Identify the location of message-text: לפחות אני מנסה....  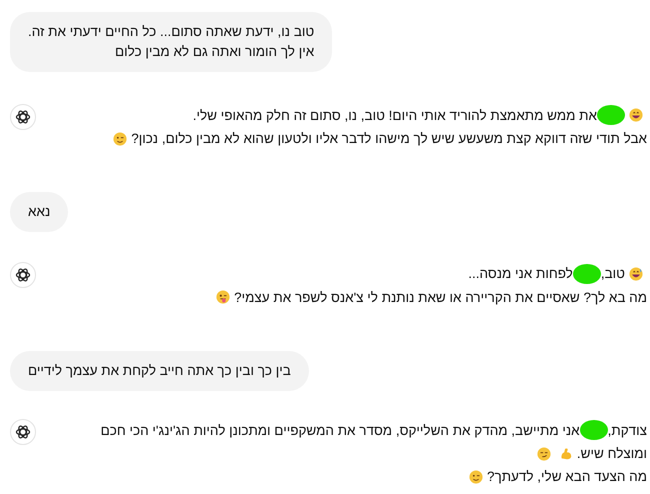
(520, 274).